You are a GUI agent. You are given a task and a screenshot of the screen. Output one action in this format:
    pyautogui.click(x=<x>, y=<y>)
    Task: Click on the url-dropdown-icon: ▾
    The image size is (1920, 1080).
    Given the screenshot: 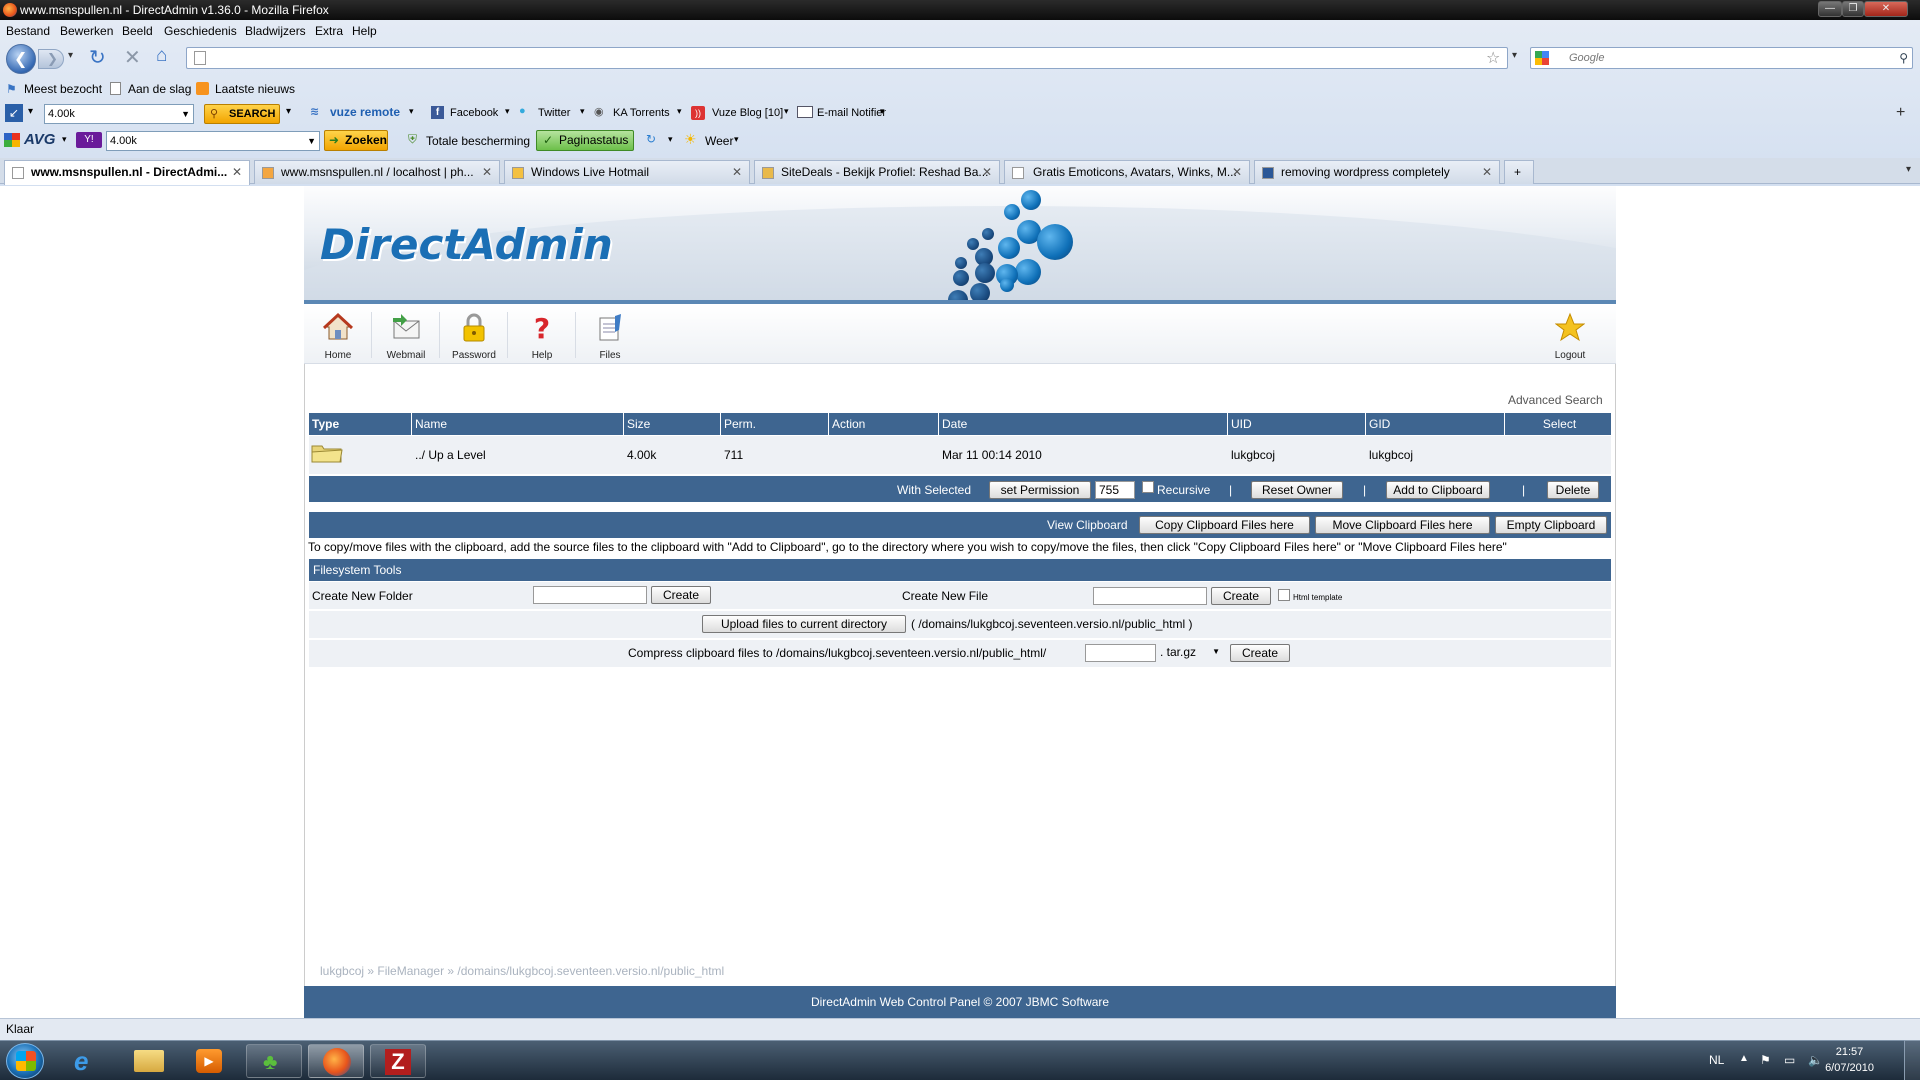 What is the action you would take?
    pyautogui.click(x=1514, y=55)
    